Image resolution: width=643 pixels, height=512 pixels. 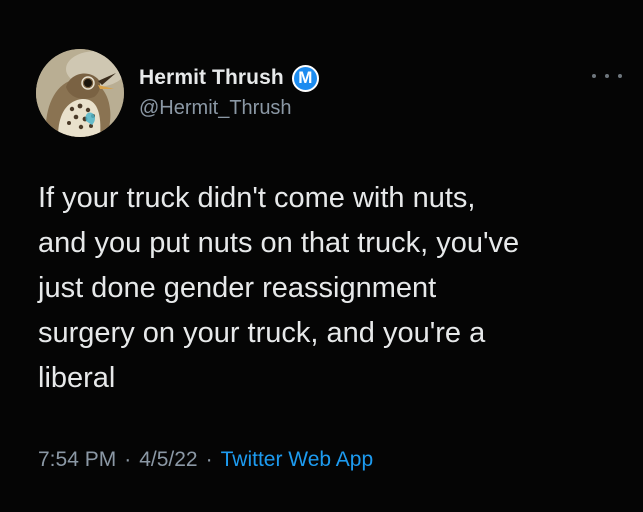 What do you see at coordinates (305, 78) in the screenshot?
I see `m-badge-icon: M` at bounding box center [305, 78].